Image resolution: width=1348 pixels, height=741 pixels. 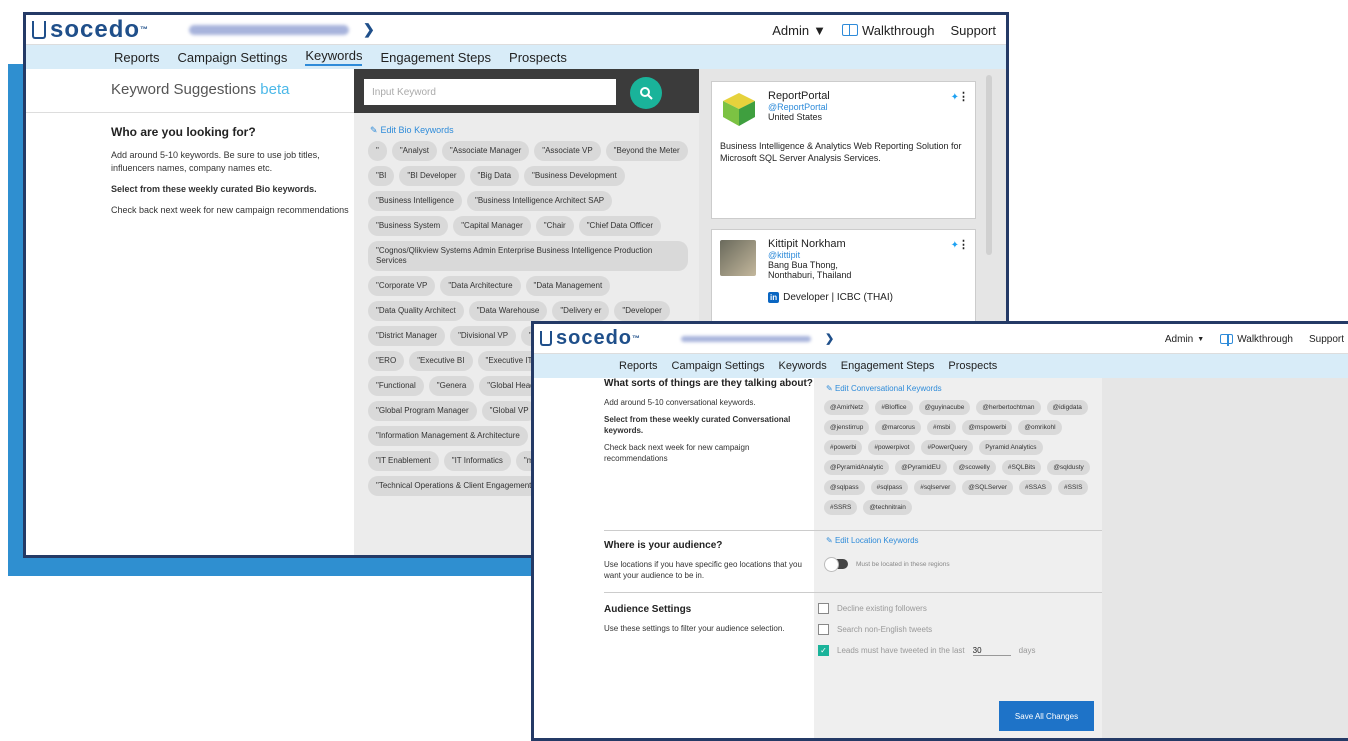 What do you see at coordinates (509, 411) in the screenshot?
I see `keyword-chip: "Global VP` at bounding box center [509, 411].